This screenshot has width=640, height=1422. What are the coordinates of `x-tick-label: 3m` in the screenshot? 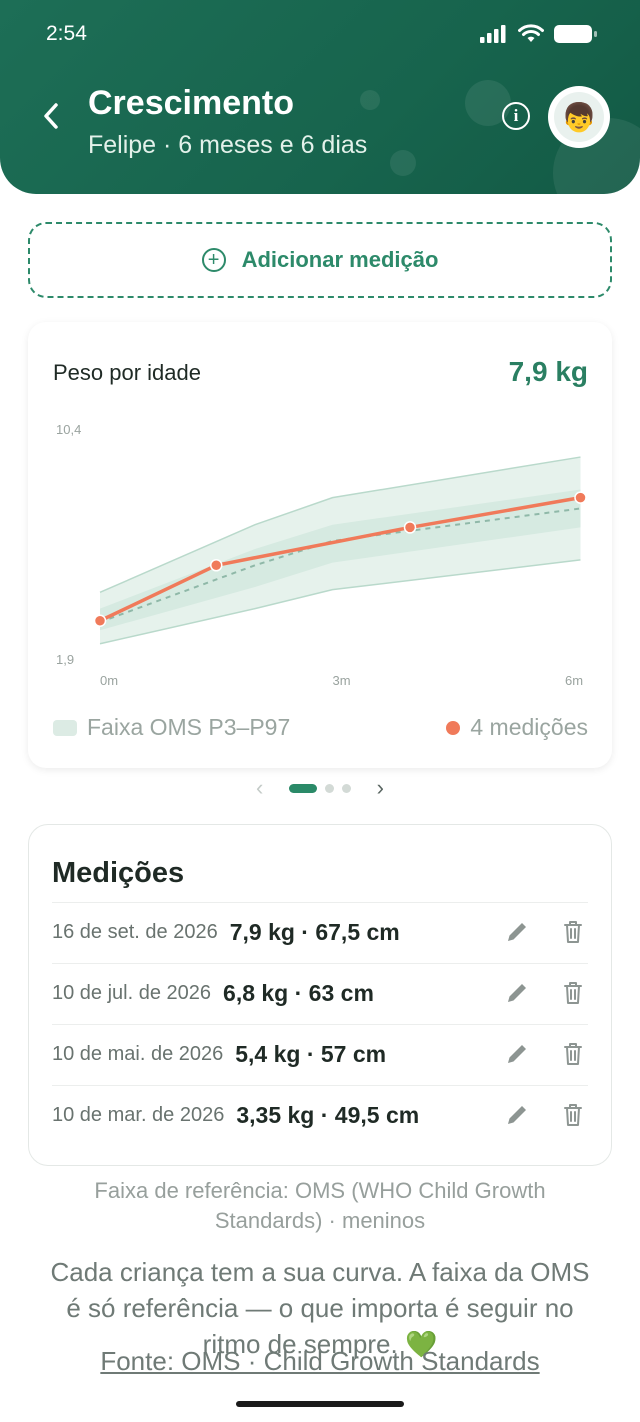 It's located at (341, 680).